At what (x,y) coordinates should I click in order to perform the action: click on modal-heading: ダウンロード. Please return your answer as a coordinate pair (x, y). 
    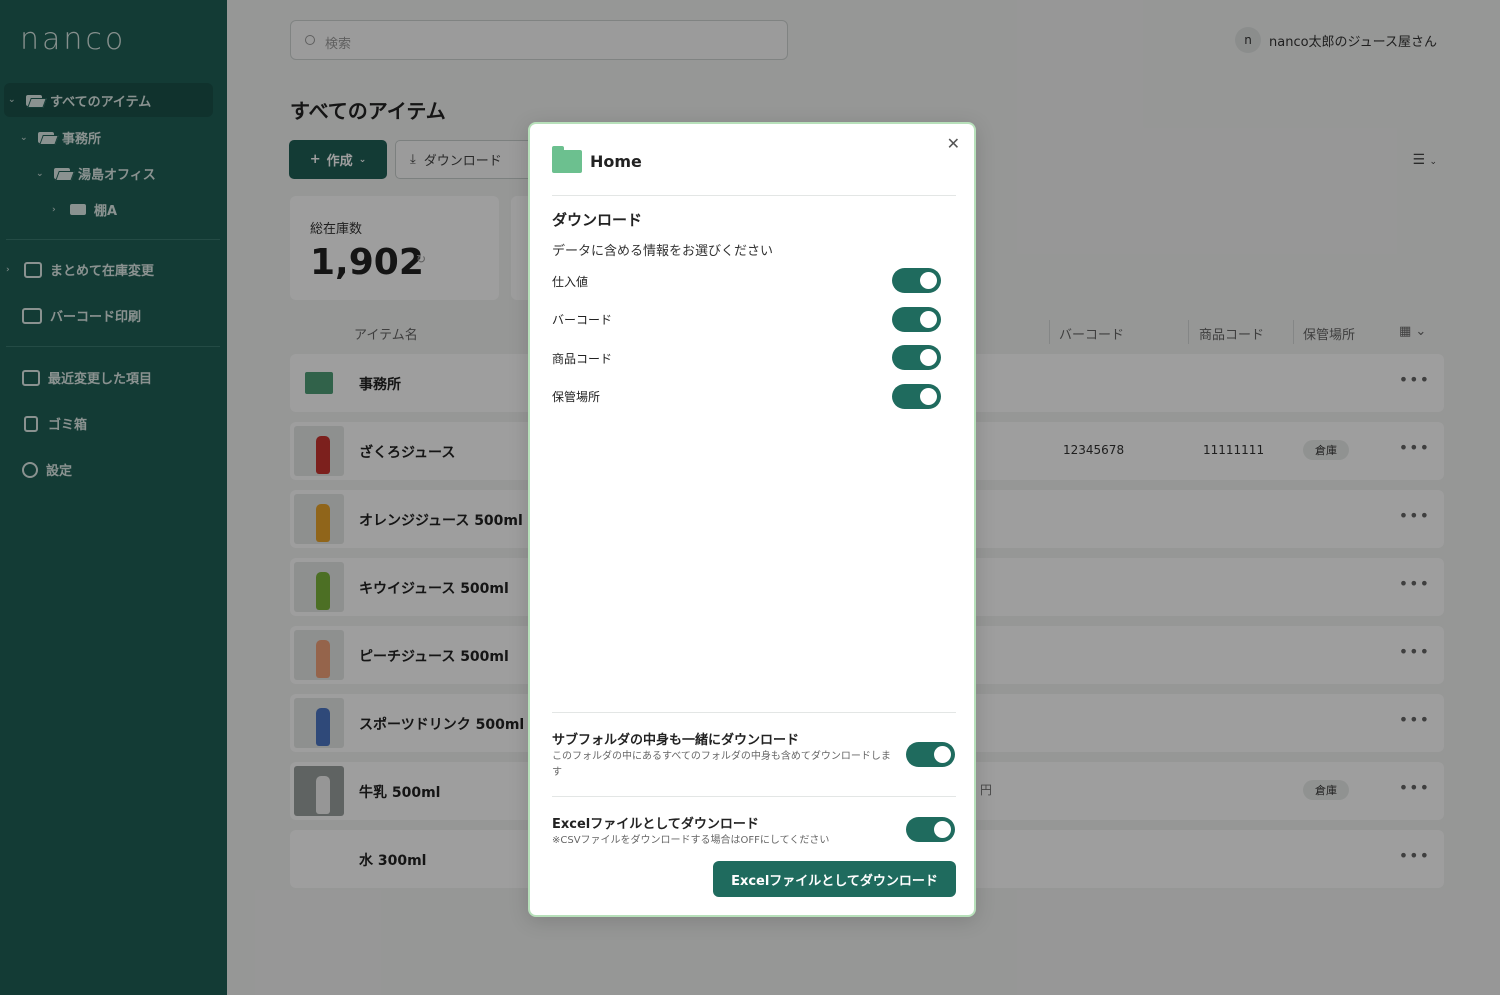
    Looking at the image, I should click on (597, 220).